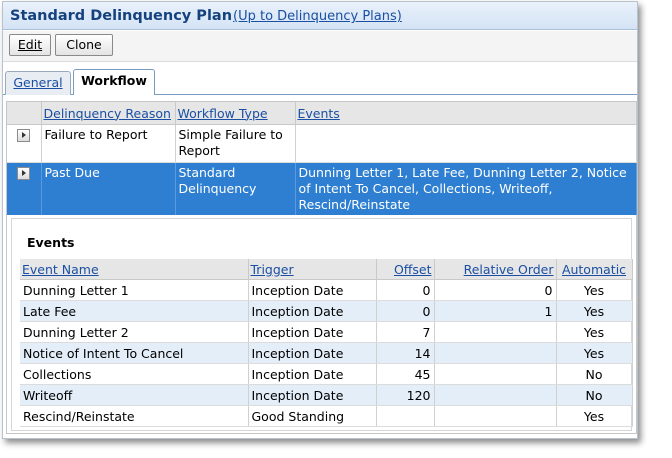 The height and width of the screenshot is (458, 672). What do you see at coordinates (594, 269) in the screenshot?
I see `column-header-automatic: Automatic` at bounding box center [594, 269].